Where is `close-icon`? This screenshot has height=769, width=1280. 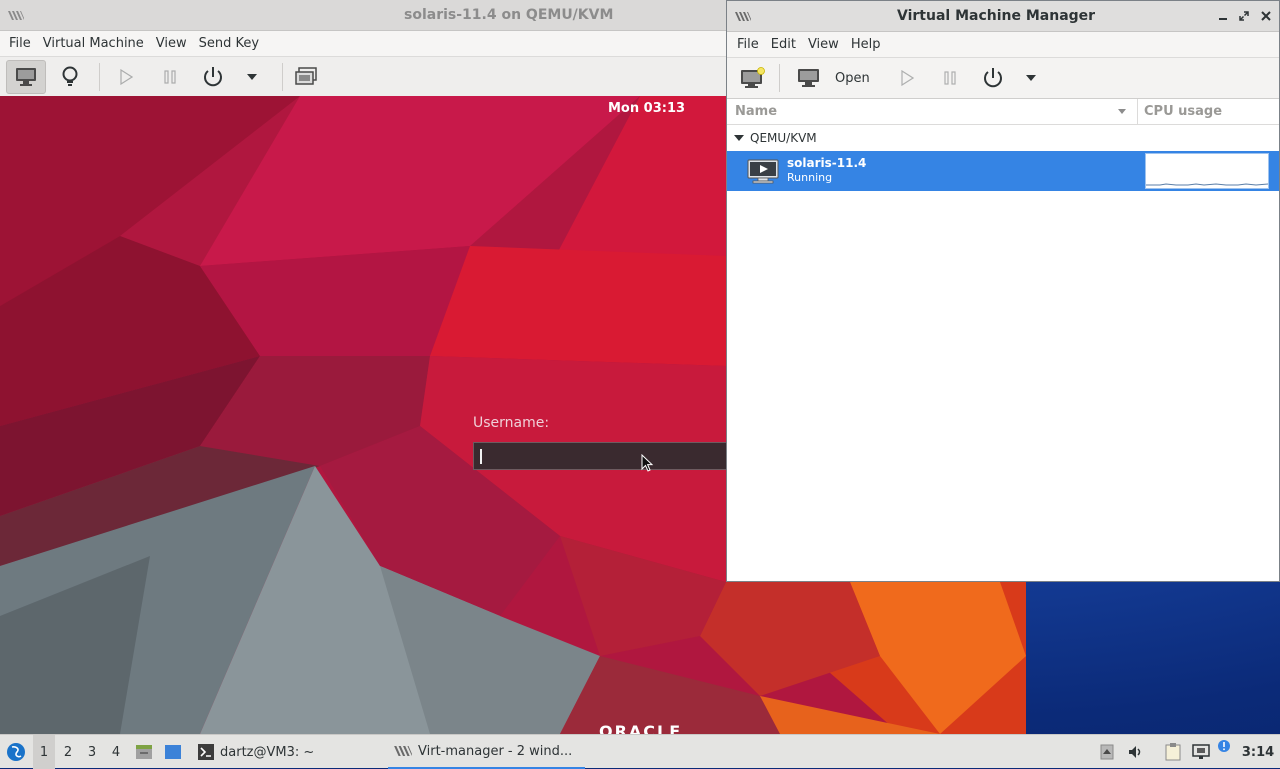 close-icon is located at coordinates (1266, 16).